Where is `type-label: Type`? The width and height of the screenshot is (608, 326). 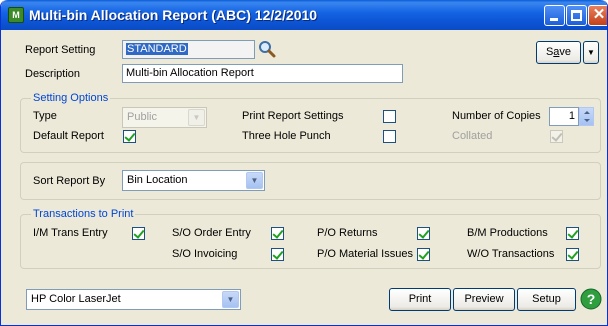
type-label: Type is located at coordinates (45, 116).